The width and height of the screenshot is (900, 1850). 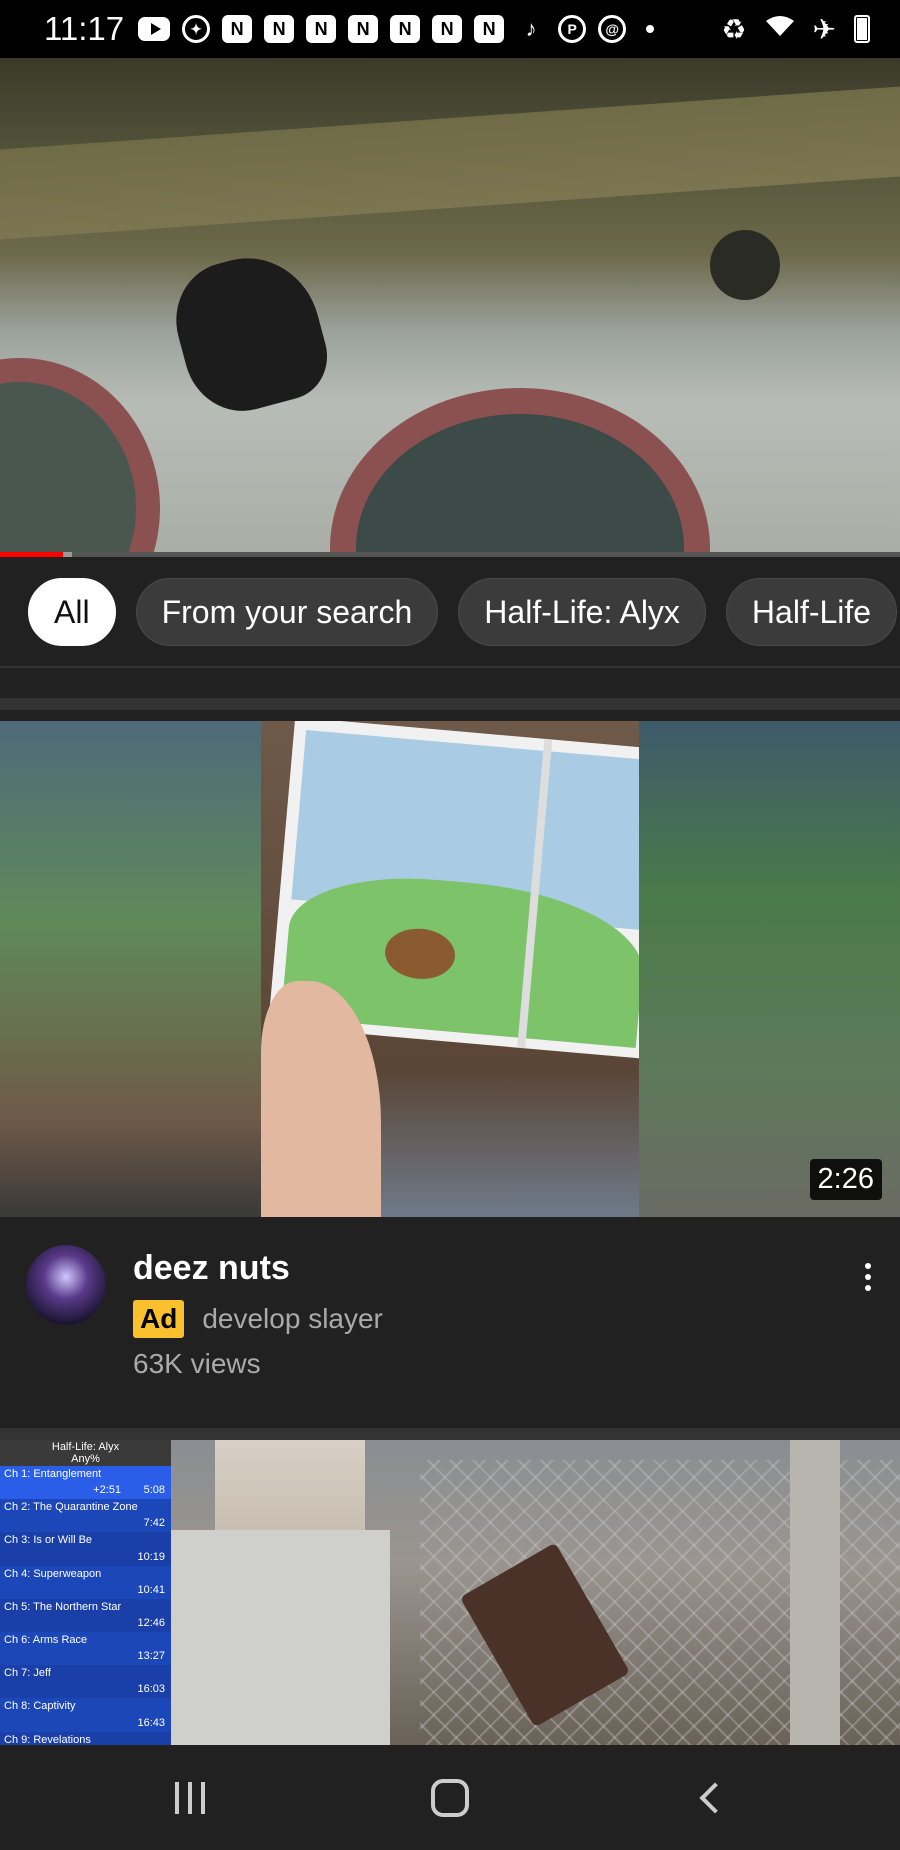 What do you see at coordinates (862, 29) in the screenshot?
I see `battery-icon` at bounding box center [862, 29].